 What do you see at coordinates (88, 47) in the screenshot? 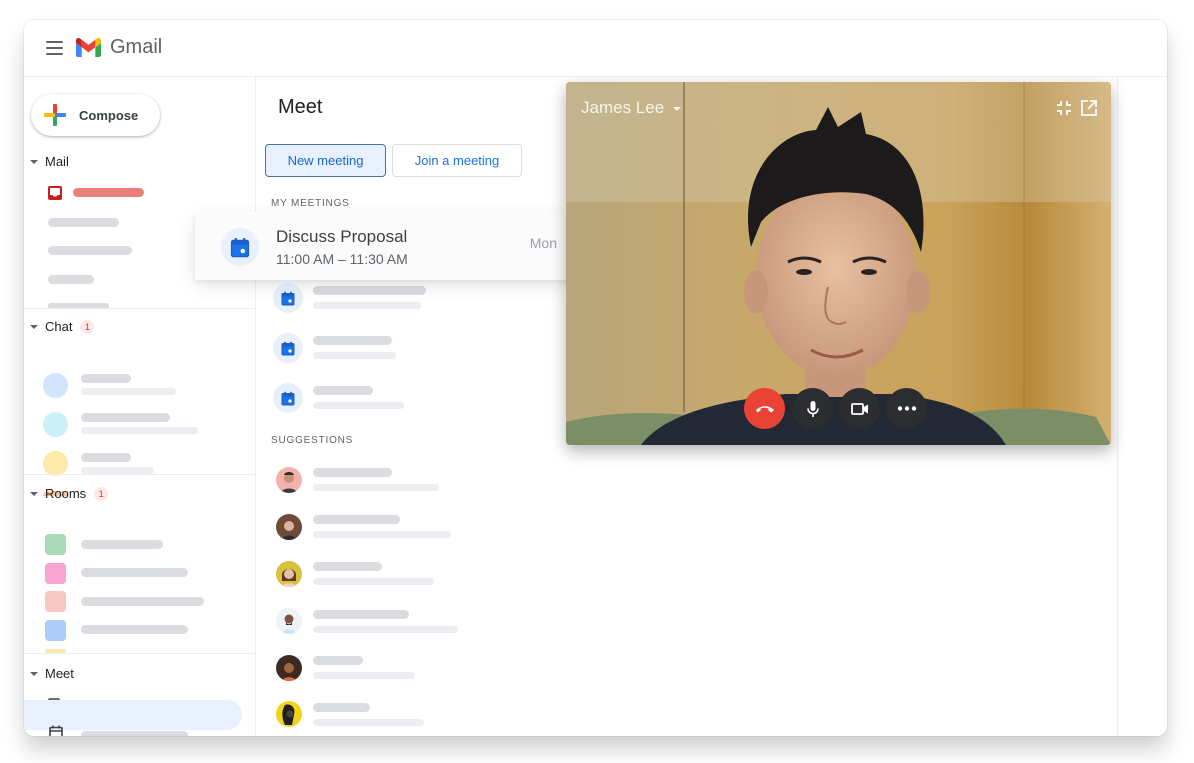
I see `gmail-logo-icon` at bounding box center [88, 47].